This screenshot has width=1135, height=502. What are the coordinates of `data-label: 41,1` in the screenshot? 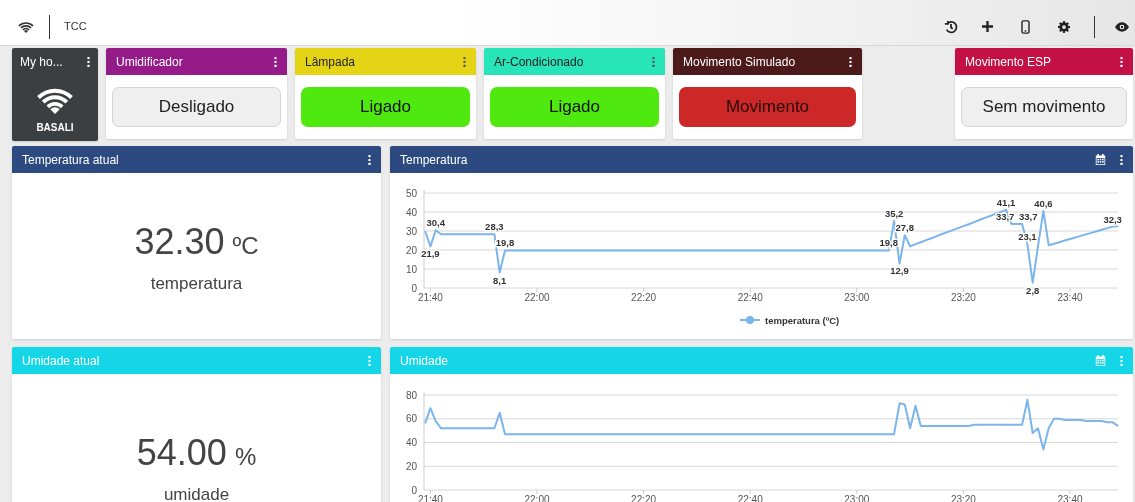 It's located at (1006, 202).